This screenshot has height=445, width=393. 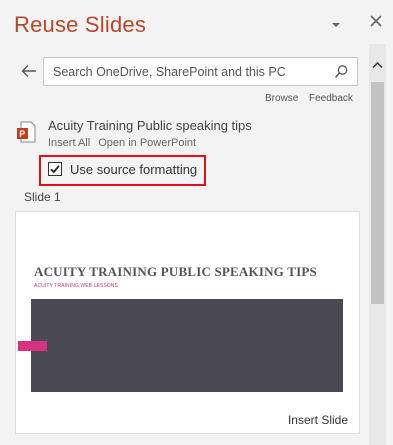 What do you see at coordinates (42, 197) in the screenshot?
I see `slide-number-label: Slide 1` at bounding box center [42, 197].